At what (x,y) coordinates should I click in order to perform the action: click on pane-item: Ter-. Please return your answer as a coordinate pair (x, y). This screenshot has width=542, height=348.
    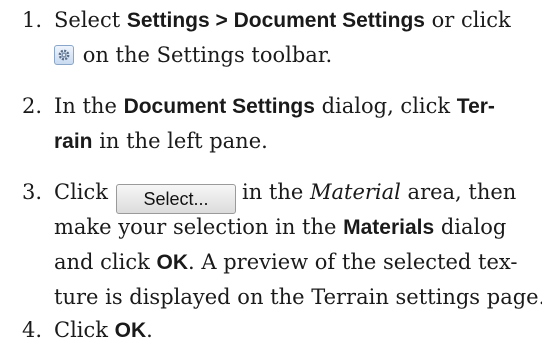
    Looking at the image, I should click on (475, 106).